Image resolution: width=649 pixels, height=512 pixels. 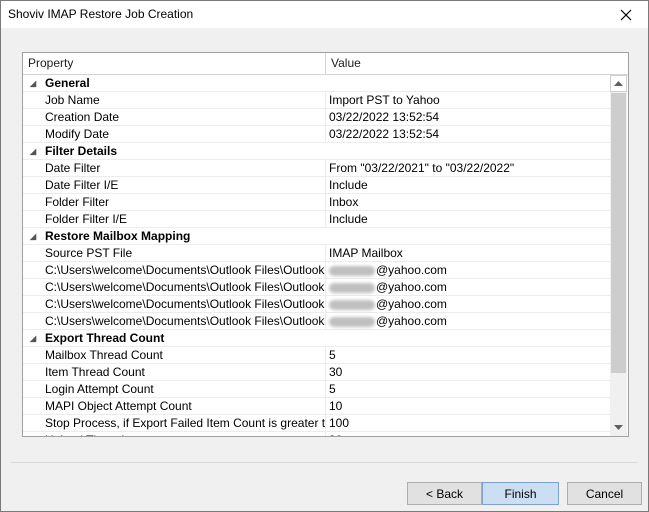 I want to click on property-row: Upload Thread 30, so click(x=316, y=434).